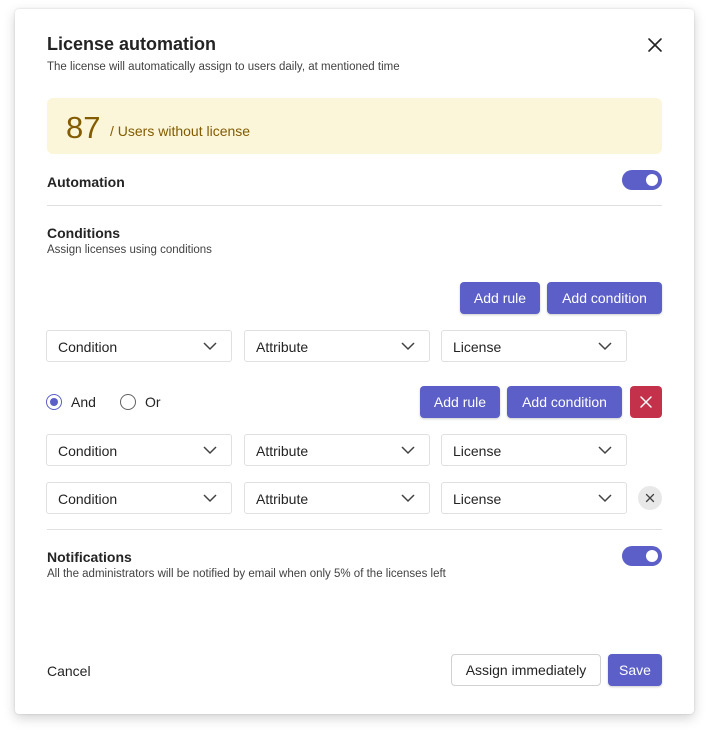 The image size is (709, 735). I want to click on group-add-rule-button: Add rule, so click(460, 402).